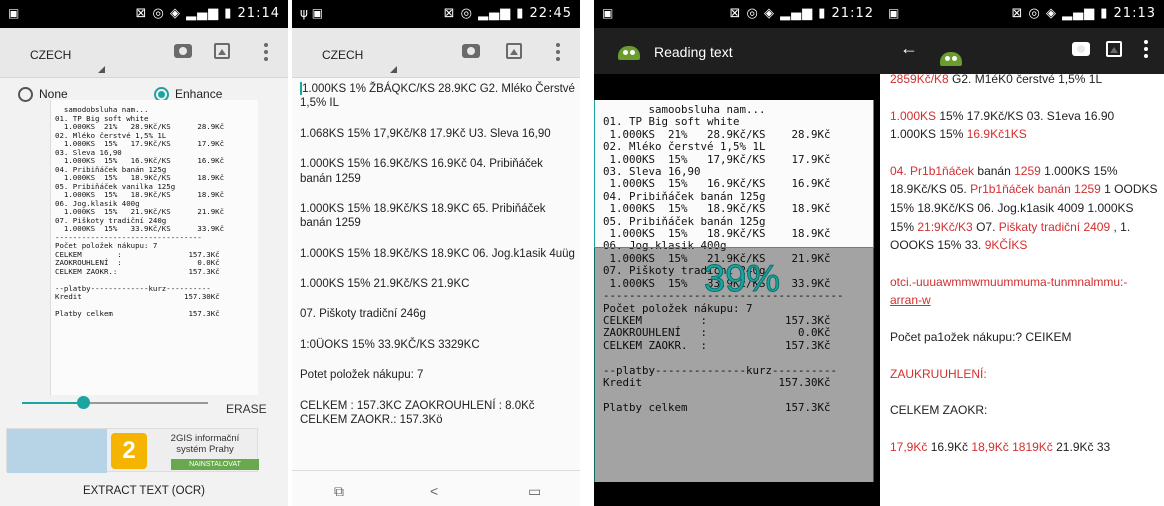  I want to click on error-word: 9KČÍKS, so click(1006, 245).